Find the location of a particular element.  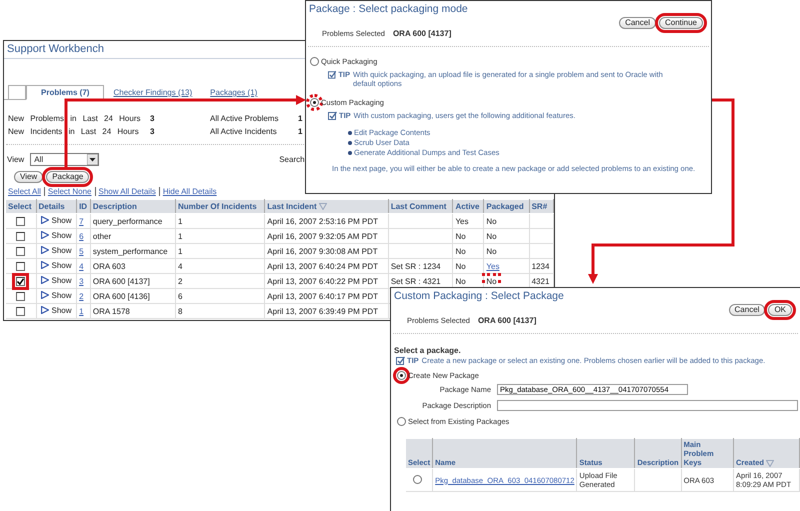

link: Select All is located at coordinates (24, 191).